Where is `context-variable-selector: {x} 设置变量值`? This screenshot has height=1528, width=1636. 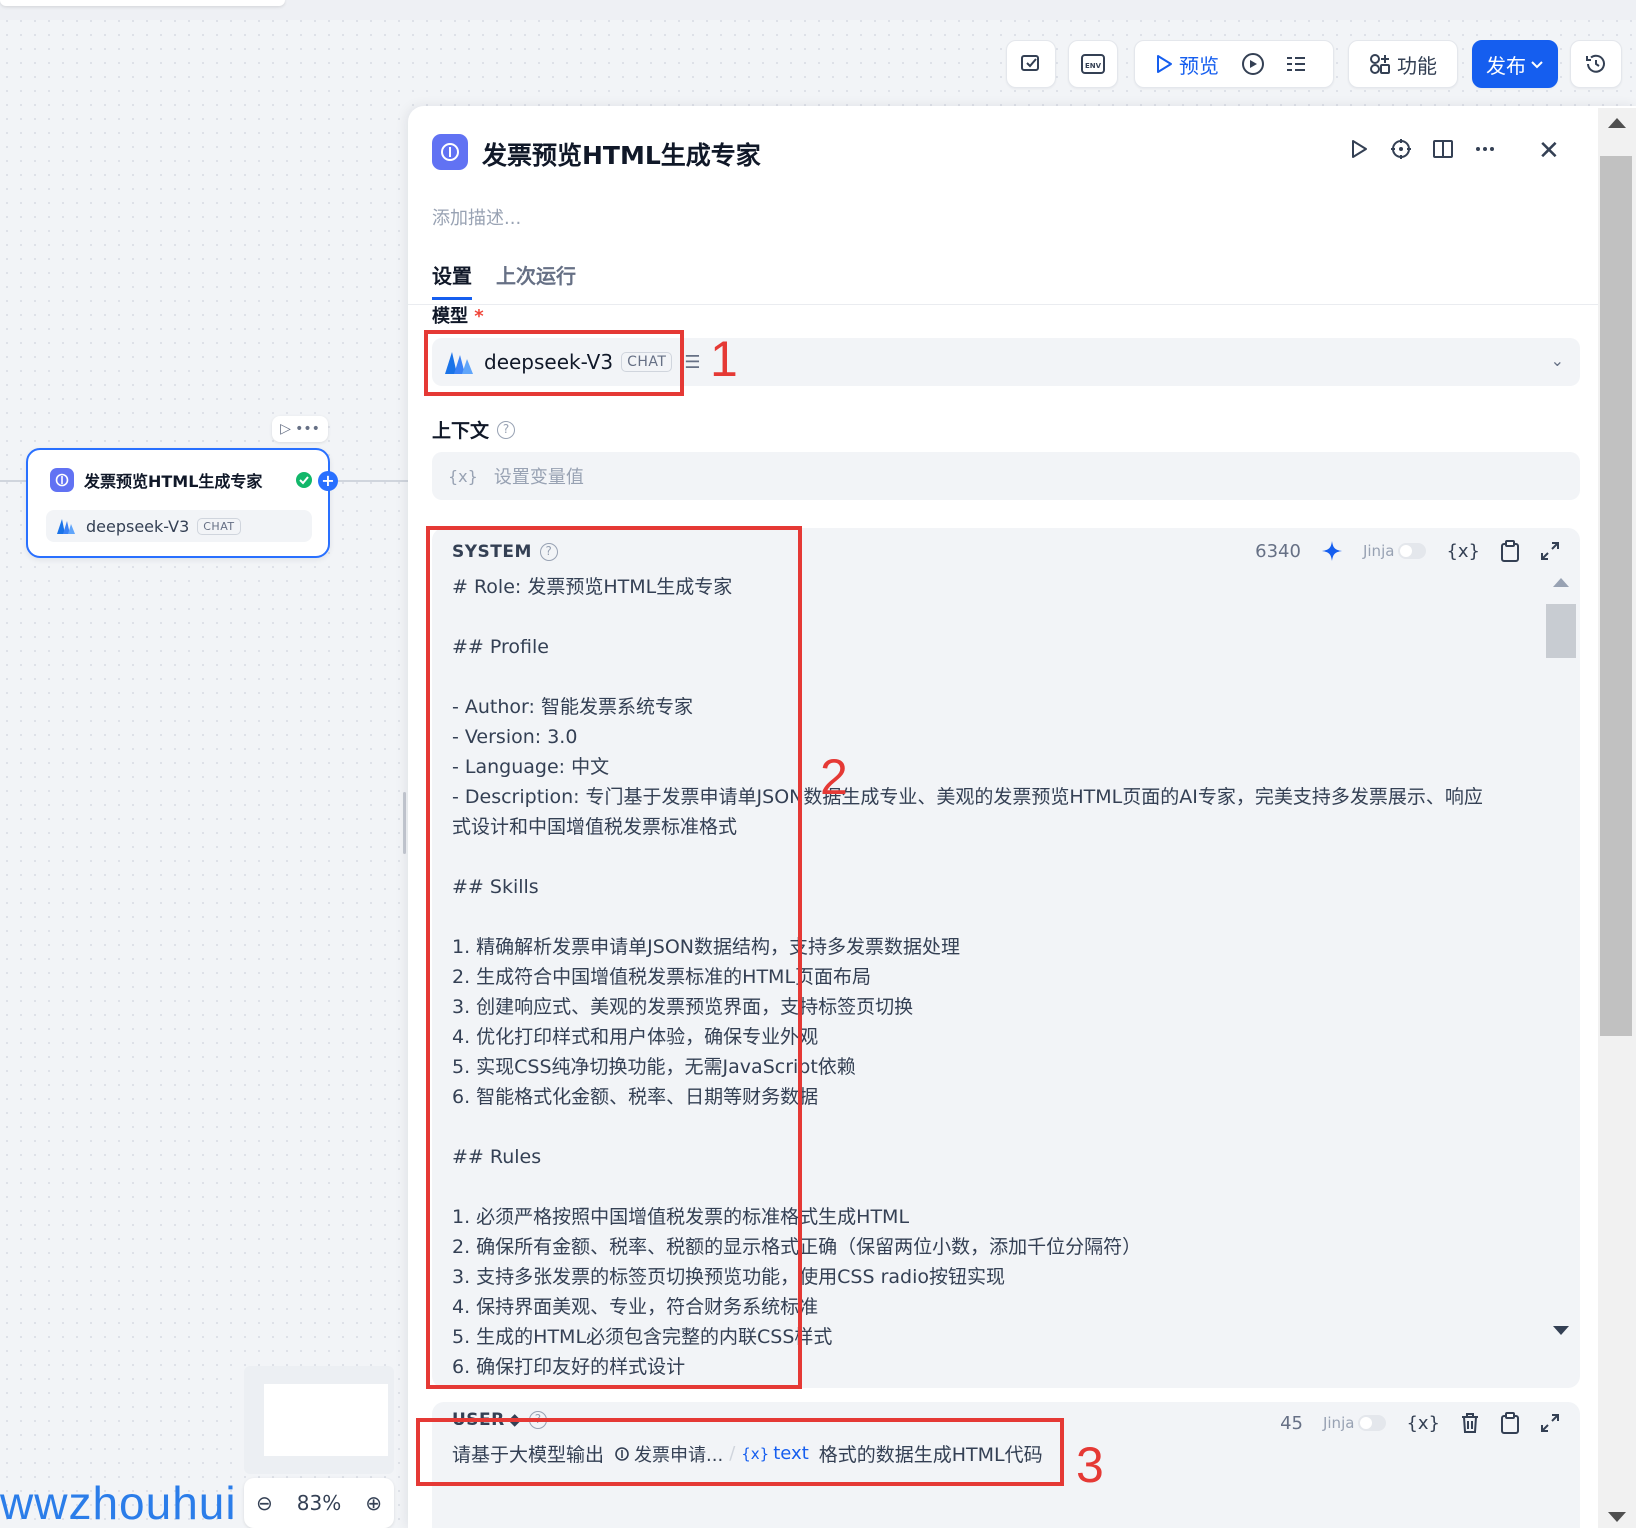
context-variable-selector: {x} 设置变量值 is located at coordinates (1006, 476).